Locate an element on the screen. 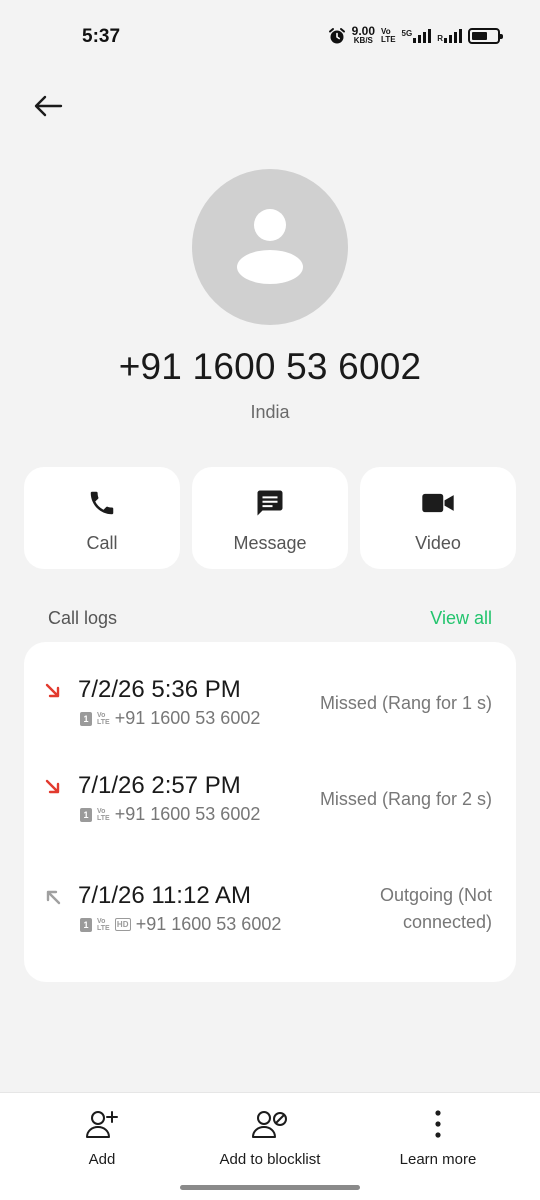  message-label: Message is located at coordinates (270, 543).